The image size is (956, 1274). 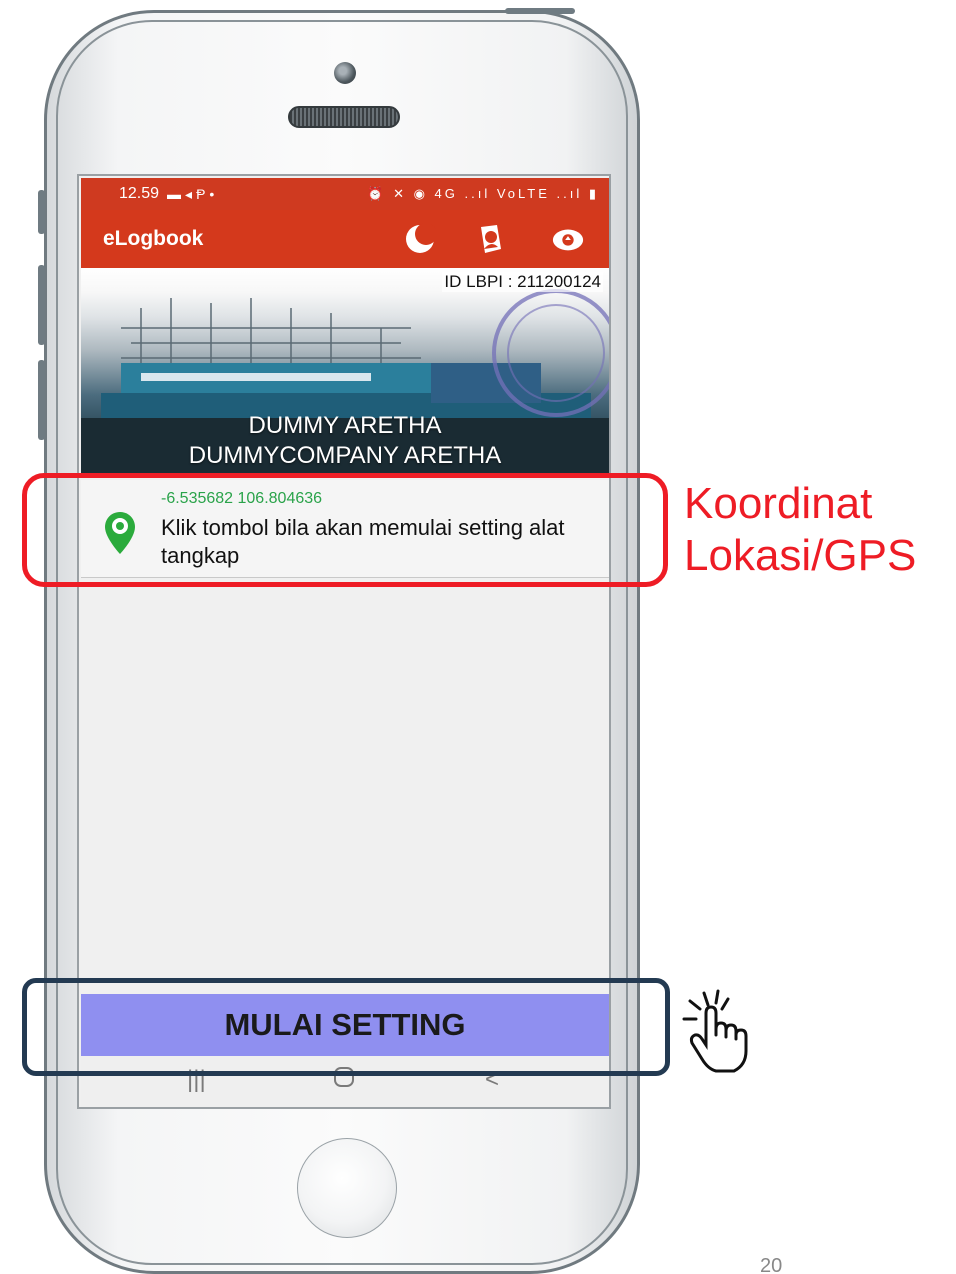 What do you see at coordinates (345, 425) in the screenshot?
I see `vessel-name: DUMMY ARETHA` at bounding box center [345, 425].